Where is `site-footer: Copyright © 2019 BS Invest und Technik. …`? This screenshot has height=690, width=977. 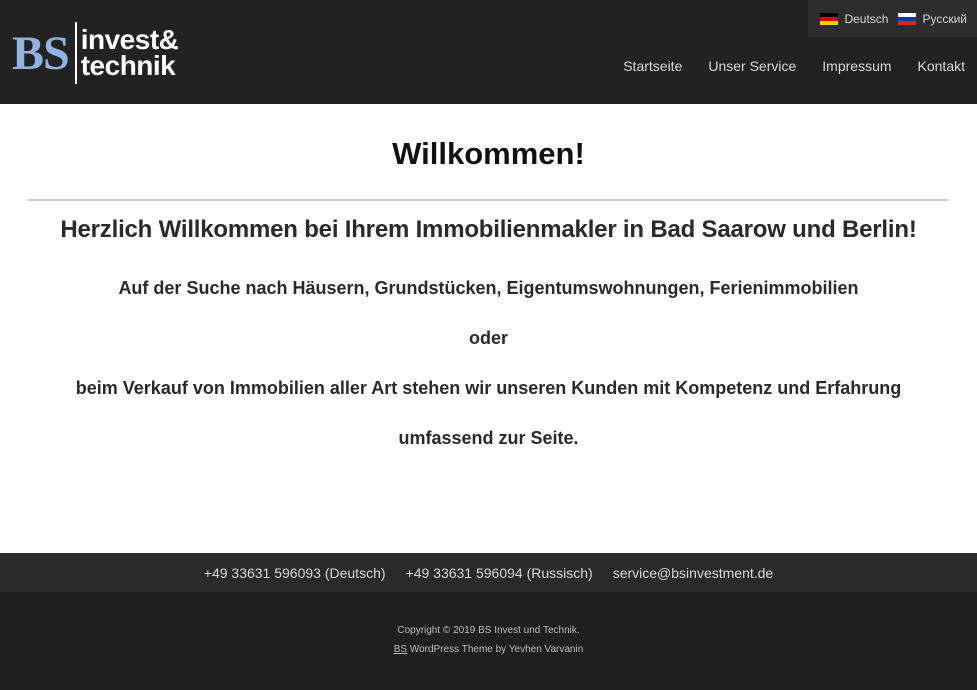 site-footer: Copyright © 2019 BS Invest und Technik. … is located at coordinates (488, 641).